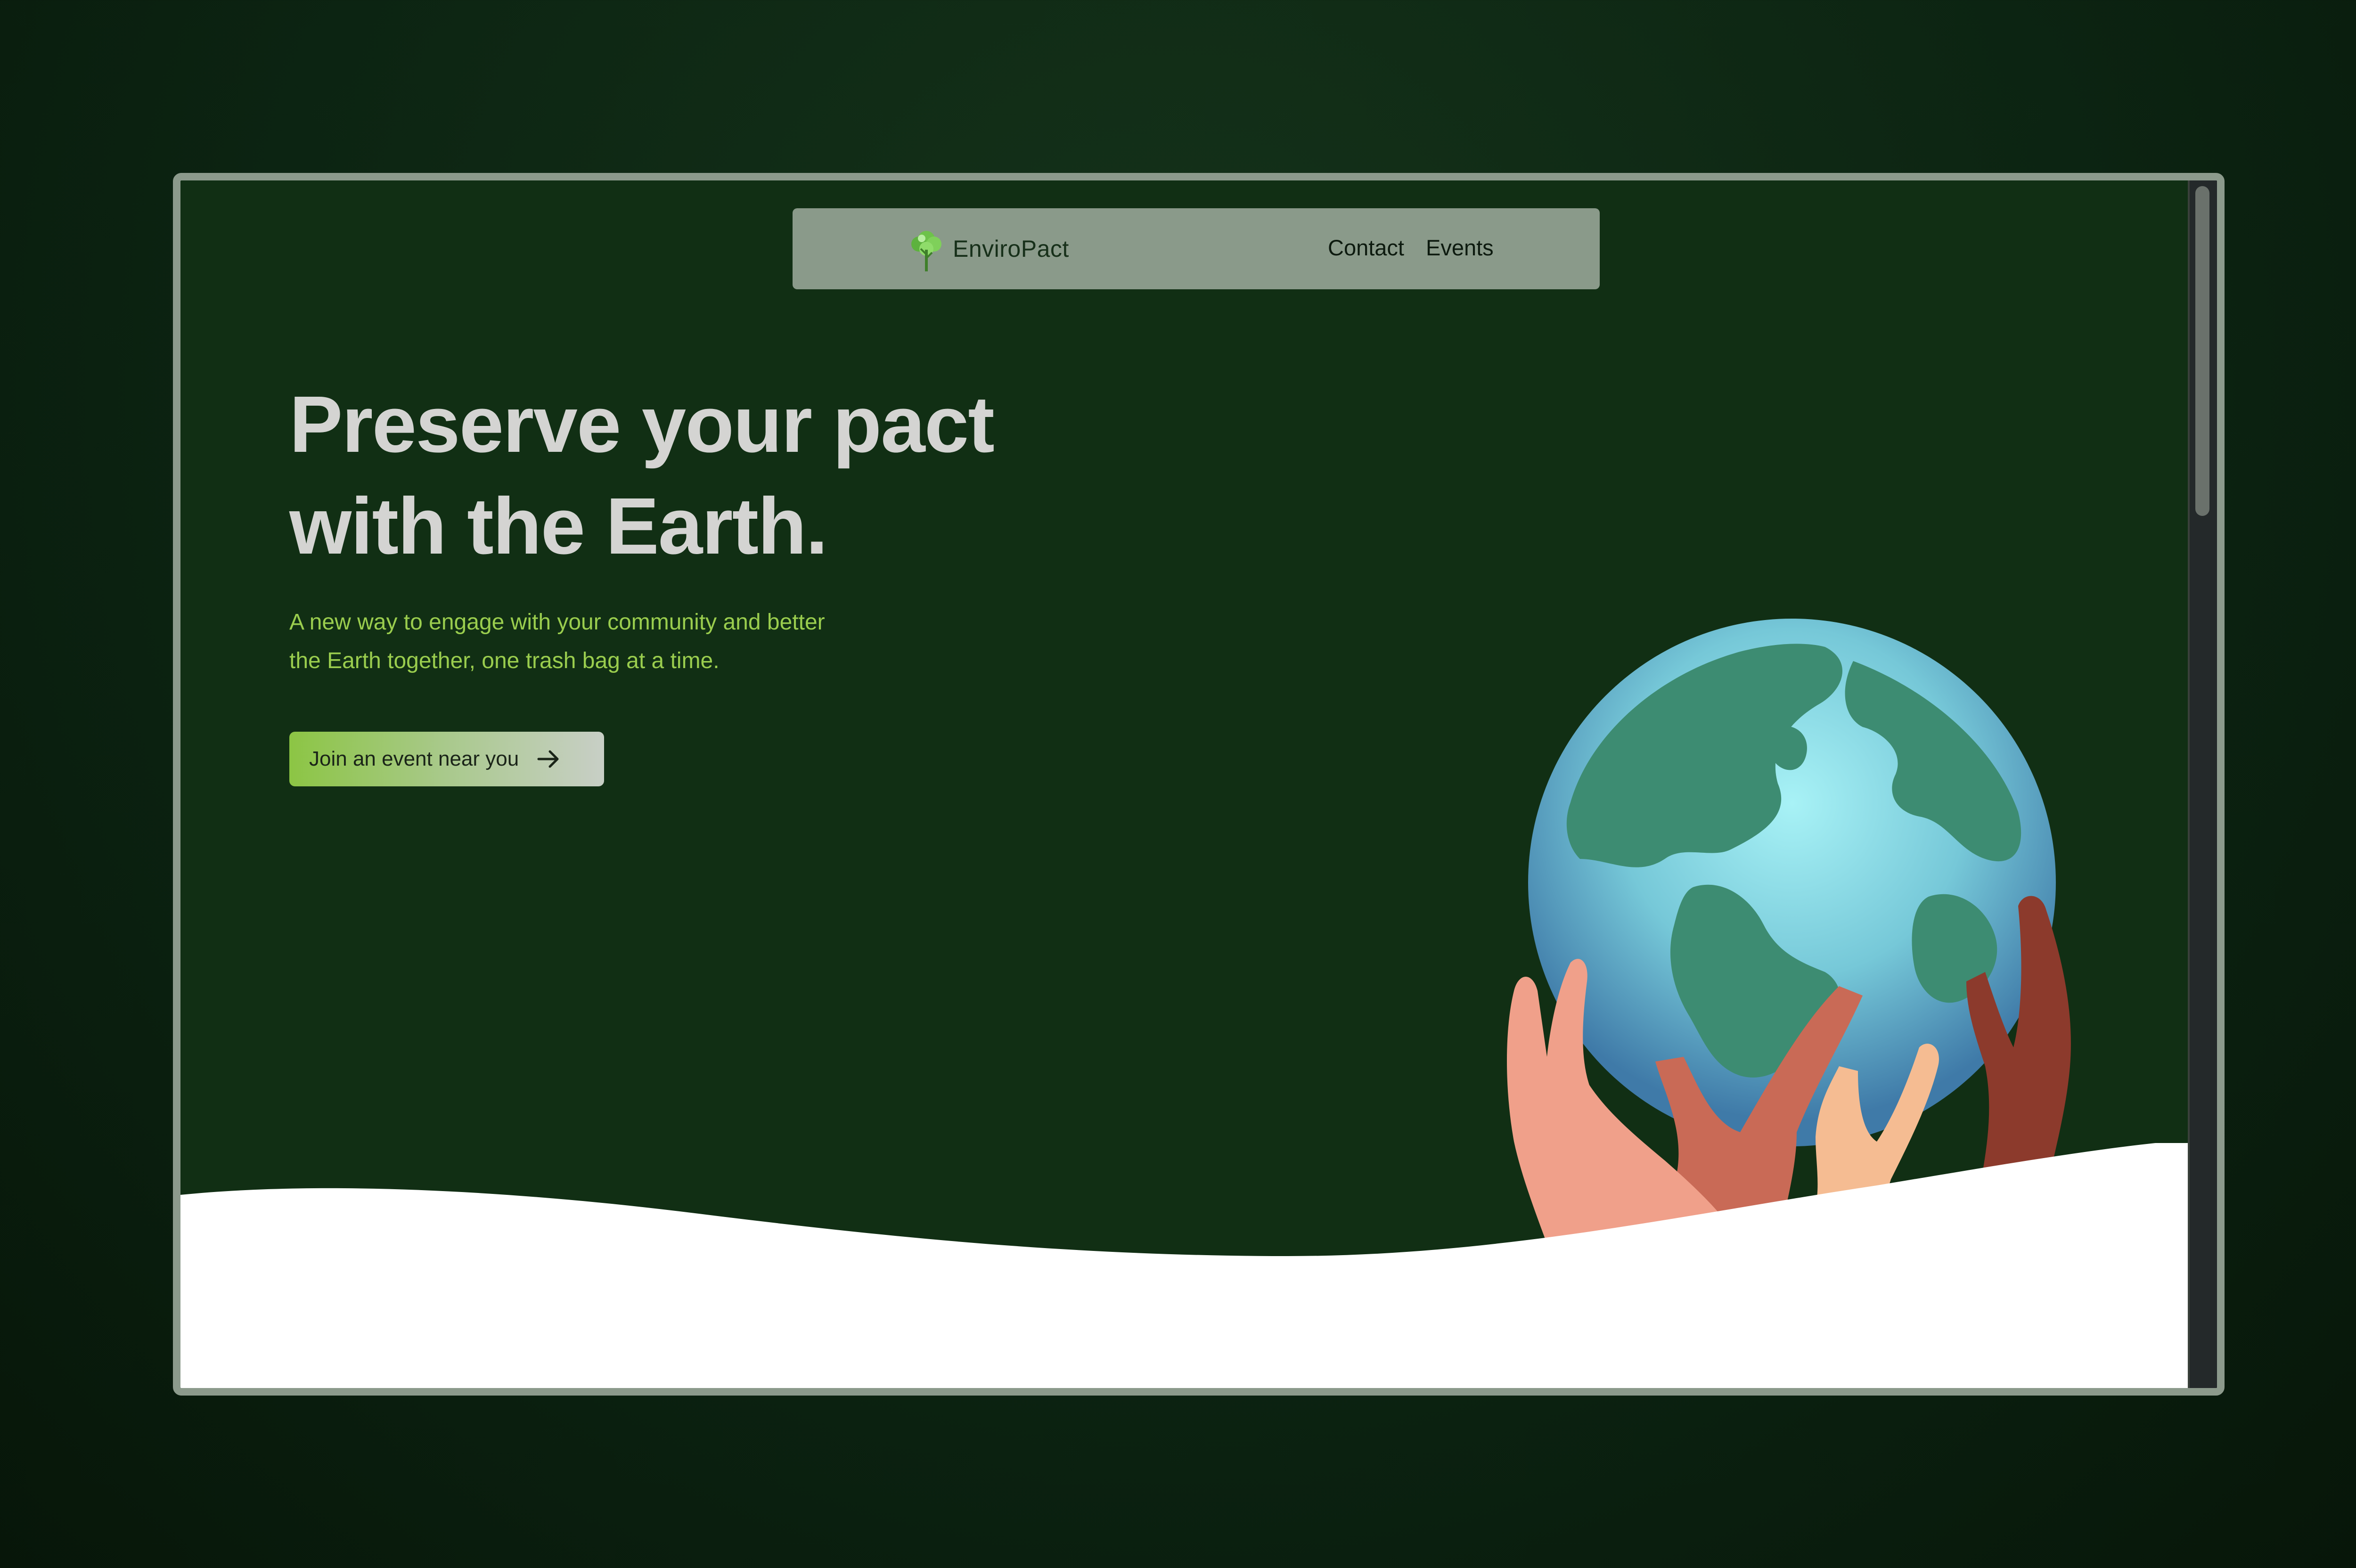  What do you see at coordinates (558, 526) in the screenshot?
I see `hero-title-line-2: with the Earth.` at bounding box center [558, 526].